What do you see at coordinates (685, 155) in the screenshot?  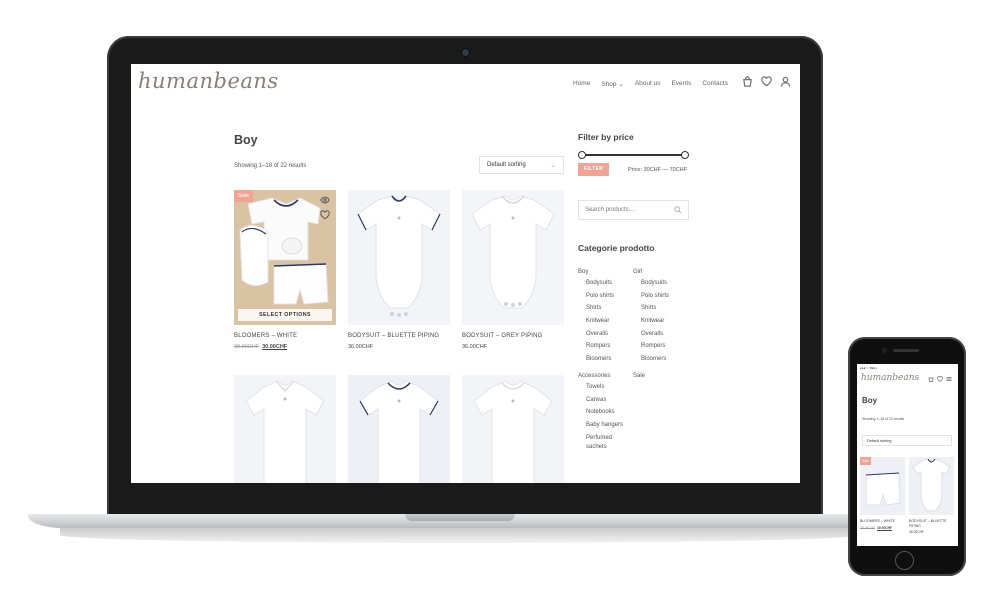 I see `price-slider-max-handle` at bounding box center [685, 155].